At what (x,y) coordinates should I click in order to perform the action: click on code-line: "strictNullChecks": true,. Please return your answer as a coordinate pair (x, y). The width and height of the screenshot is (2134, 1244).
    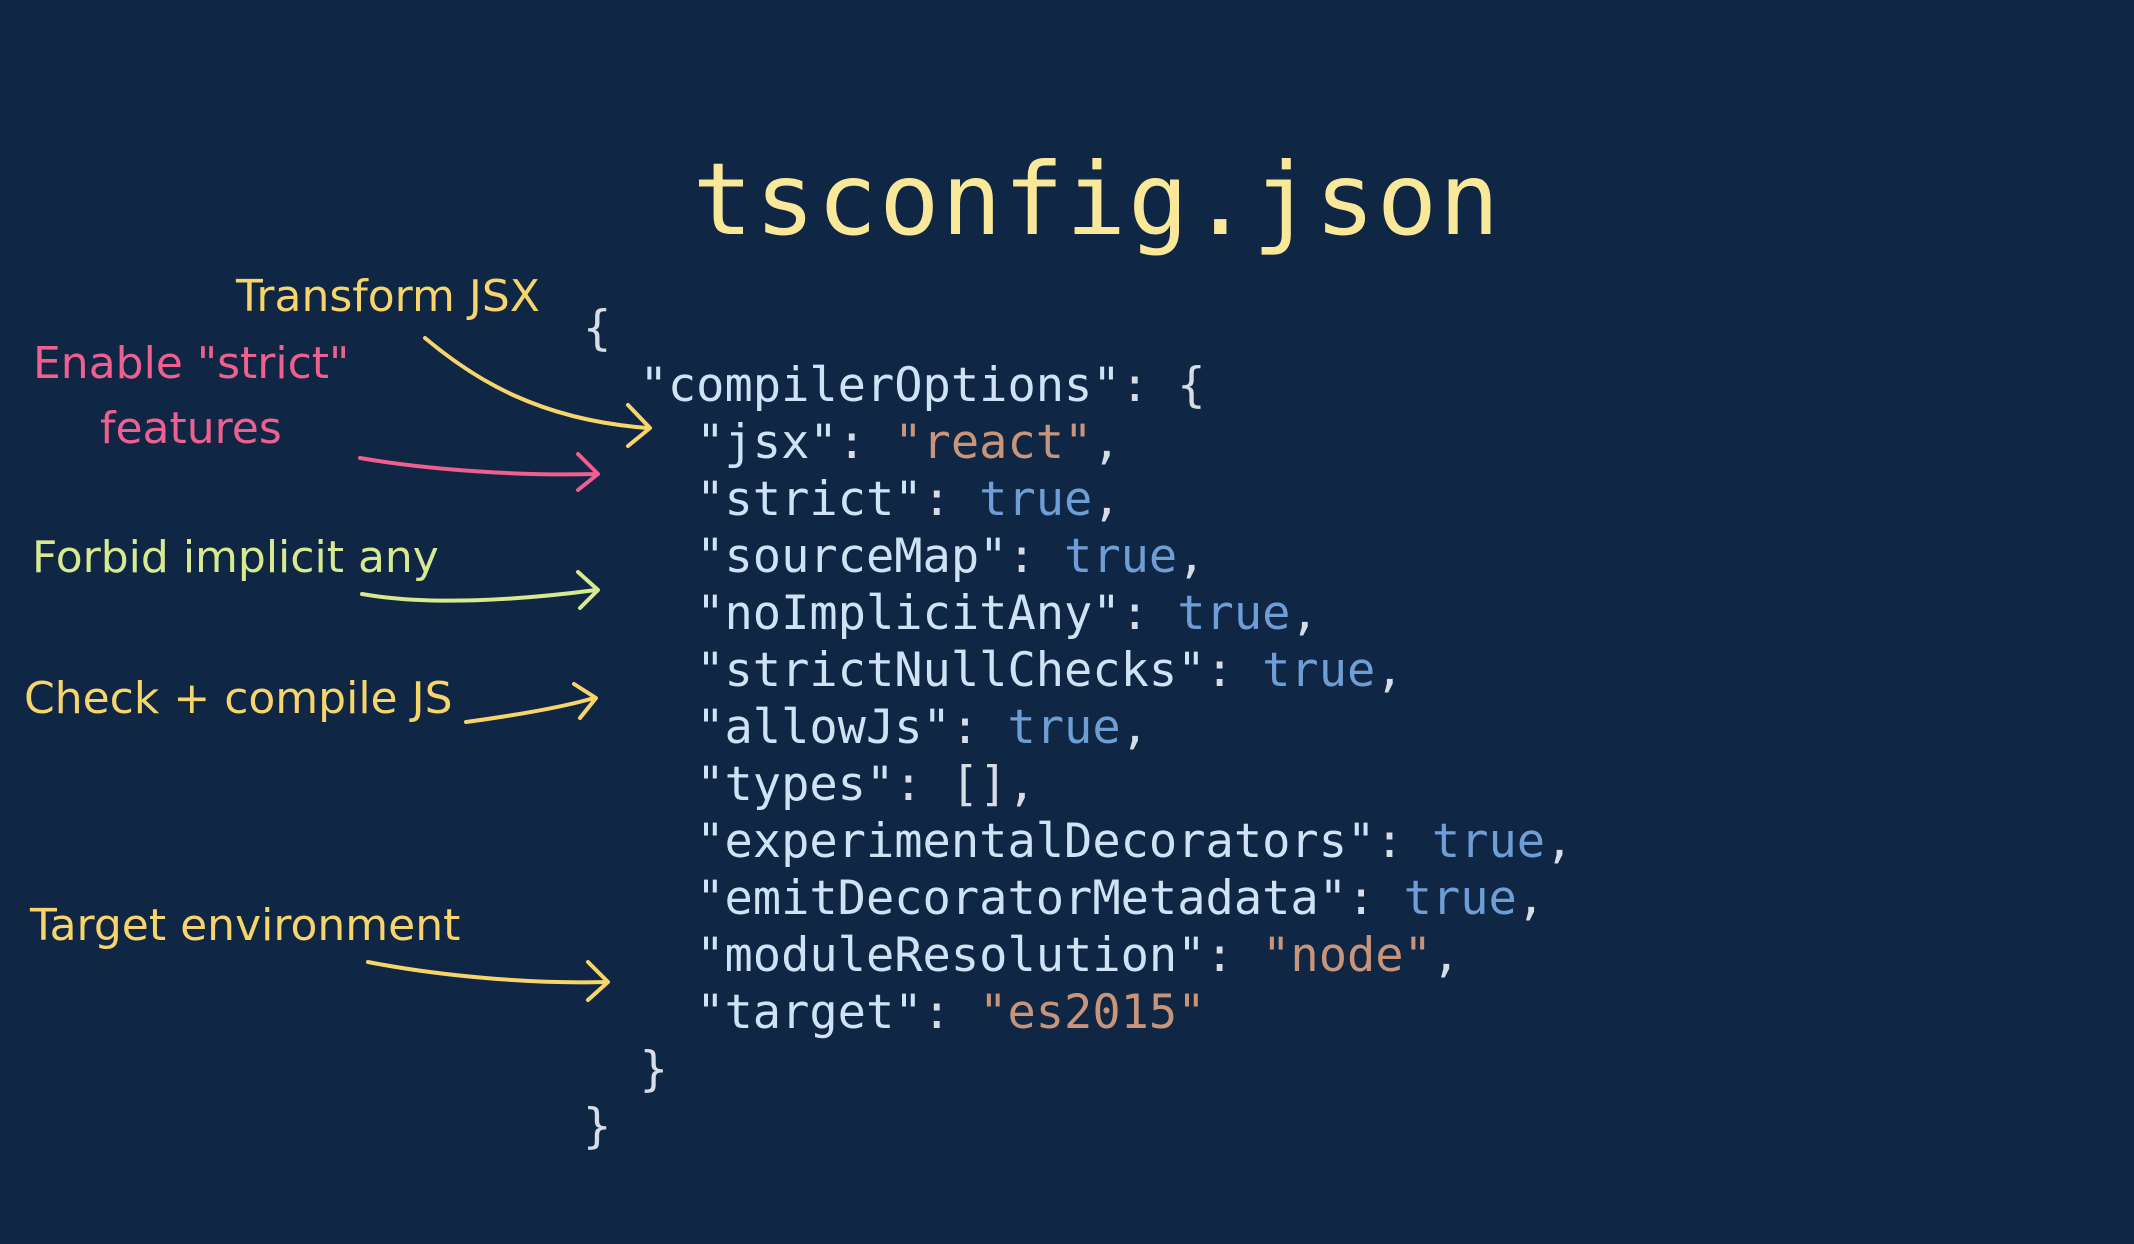
    Looking at the image, I should click on (1078, 670).